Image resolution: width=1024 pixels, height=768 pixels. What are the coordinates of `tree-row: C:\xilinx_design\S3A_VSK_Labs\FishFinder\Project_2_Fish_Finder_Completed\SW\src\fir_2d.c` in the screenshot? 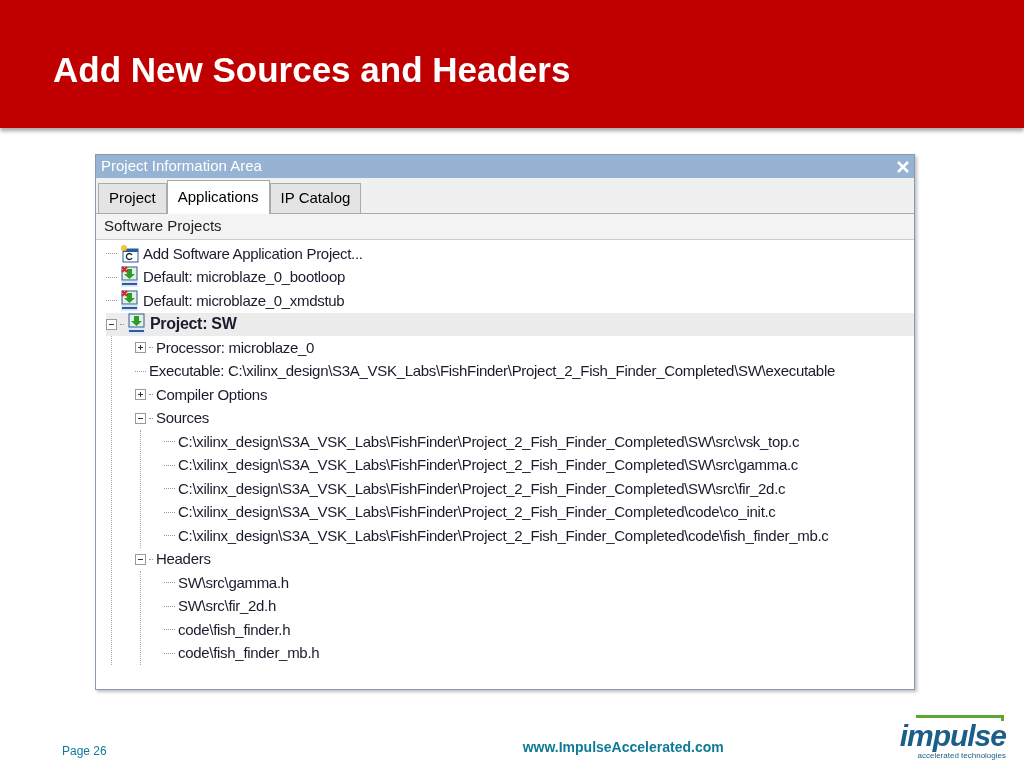 It's located at (539, 489).